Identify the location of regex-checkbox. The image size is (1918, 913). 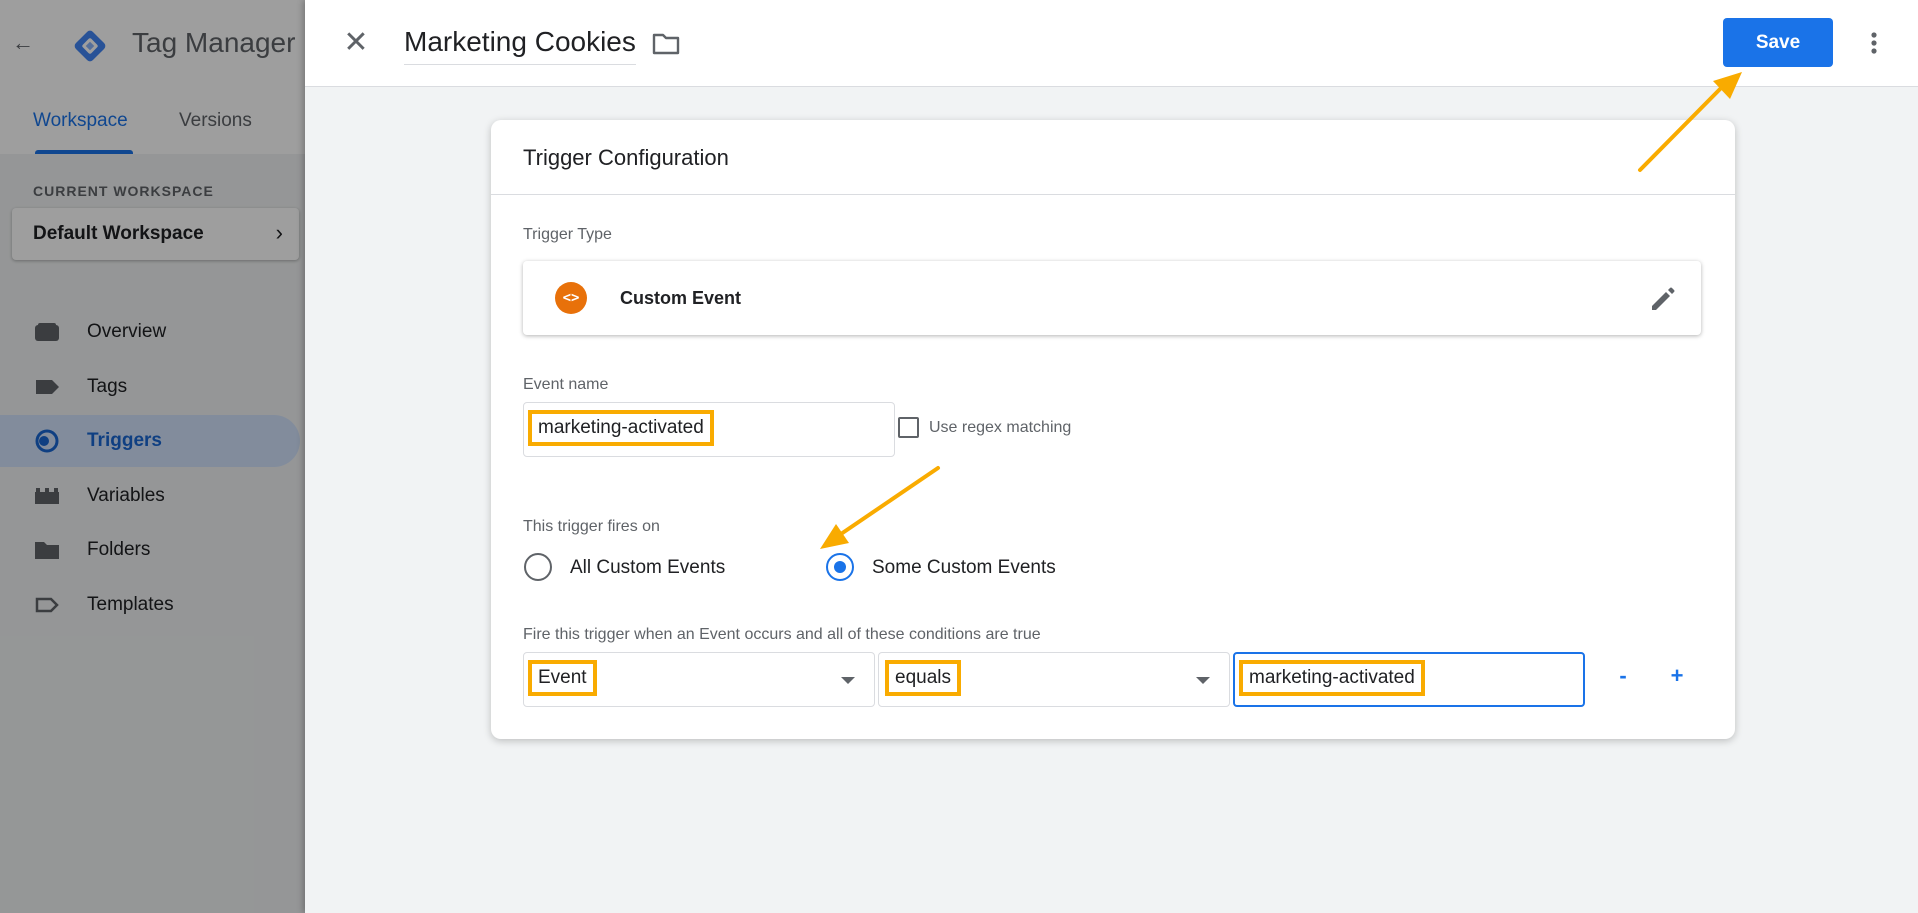
(908, 427).